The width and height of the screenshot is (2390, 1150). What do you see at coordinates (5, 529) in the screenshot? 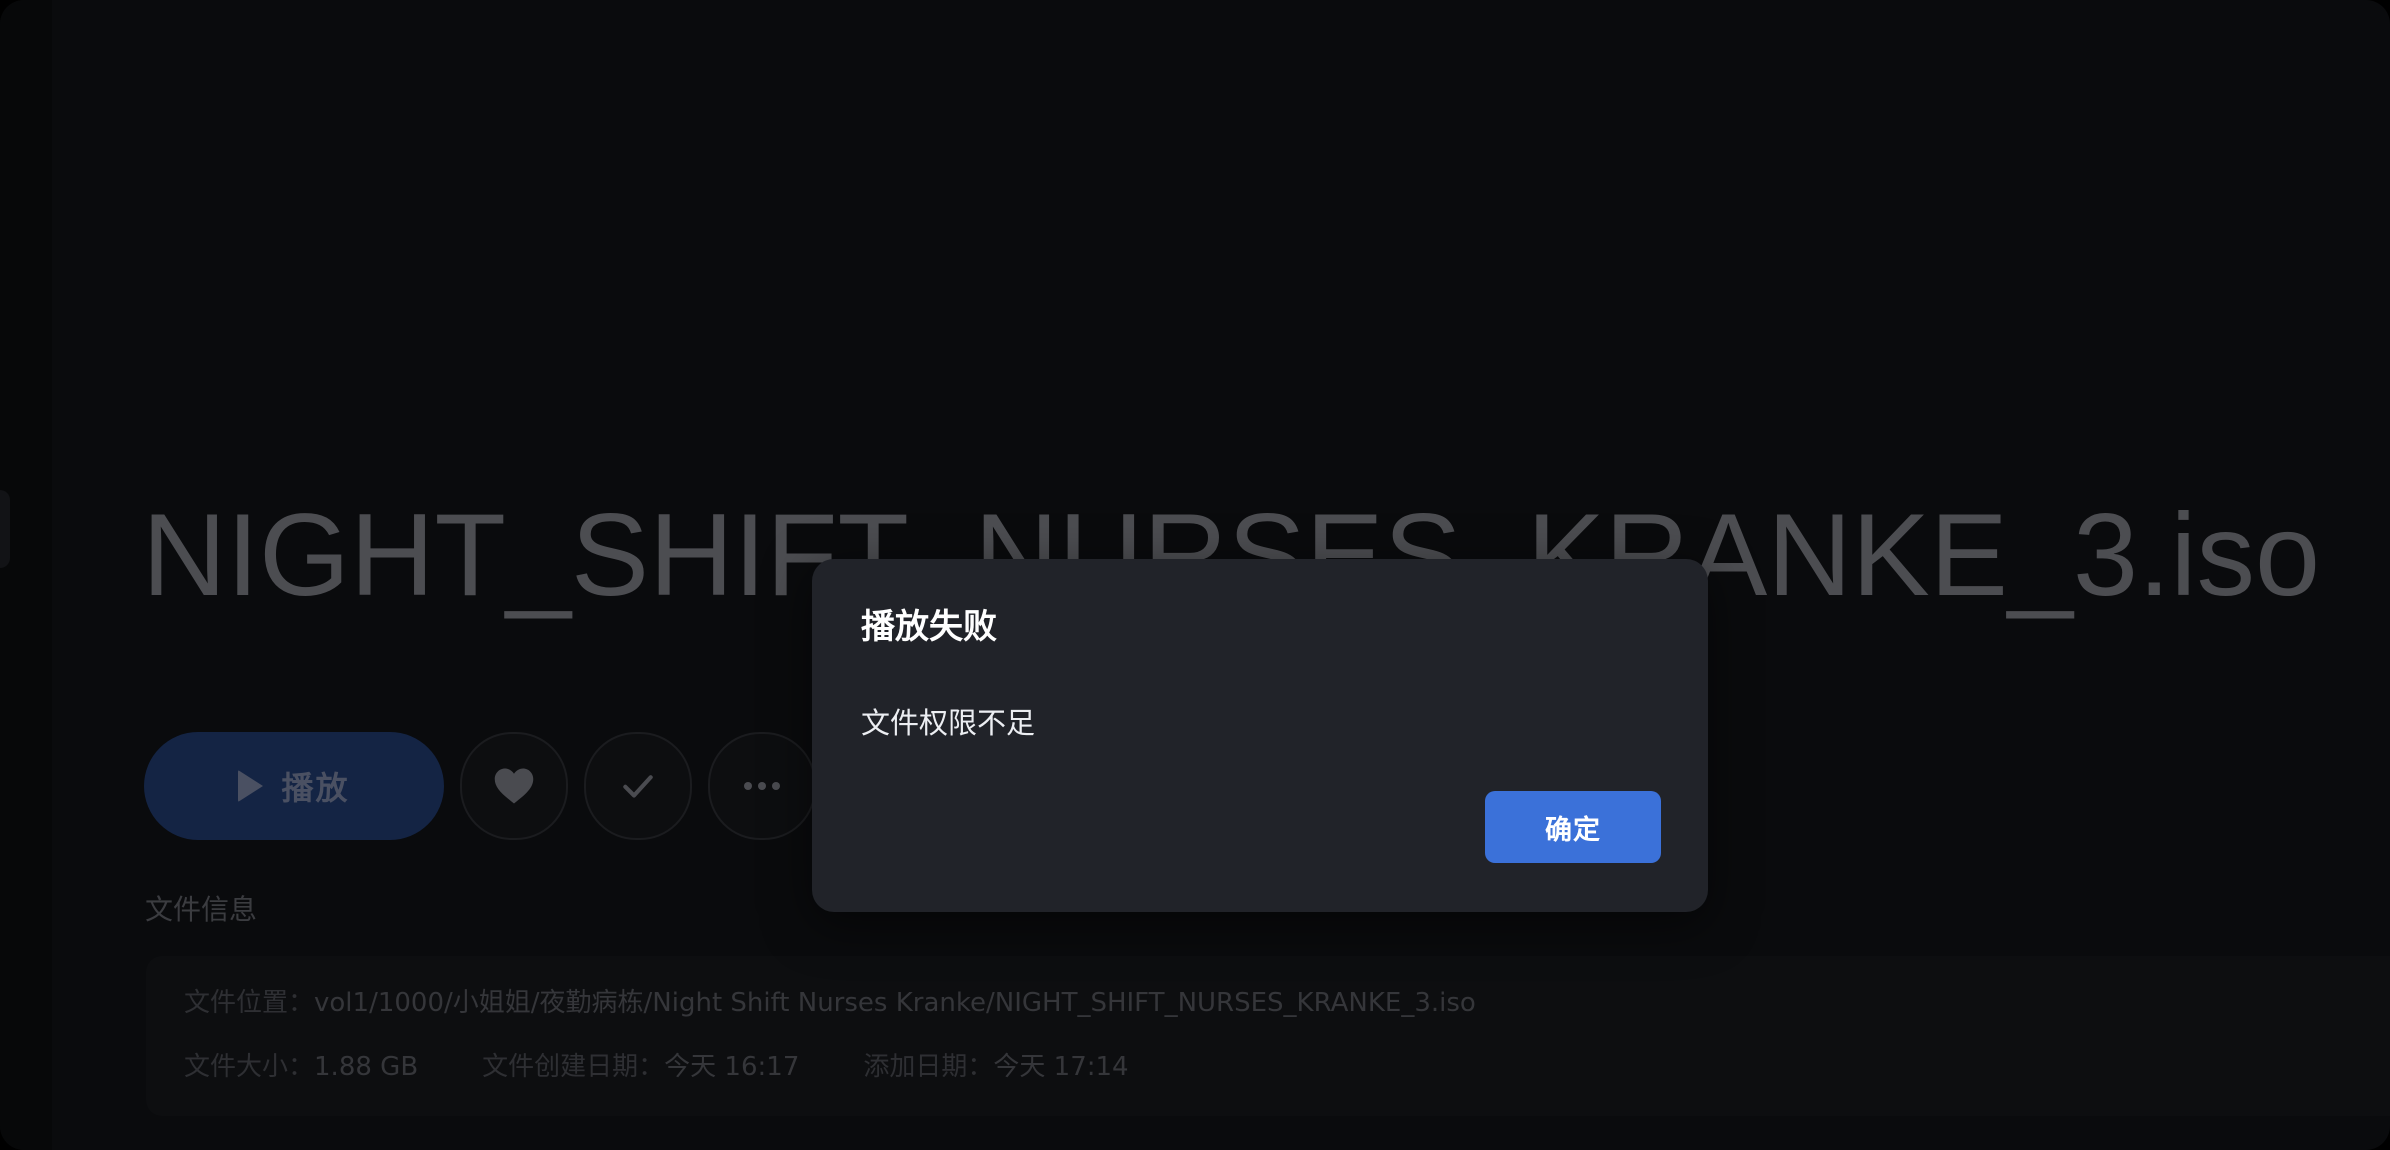
I see `side-handle` at bounding box center [5, 529].